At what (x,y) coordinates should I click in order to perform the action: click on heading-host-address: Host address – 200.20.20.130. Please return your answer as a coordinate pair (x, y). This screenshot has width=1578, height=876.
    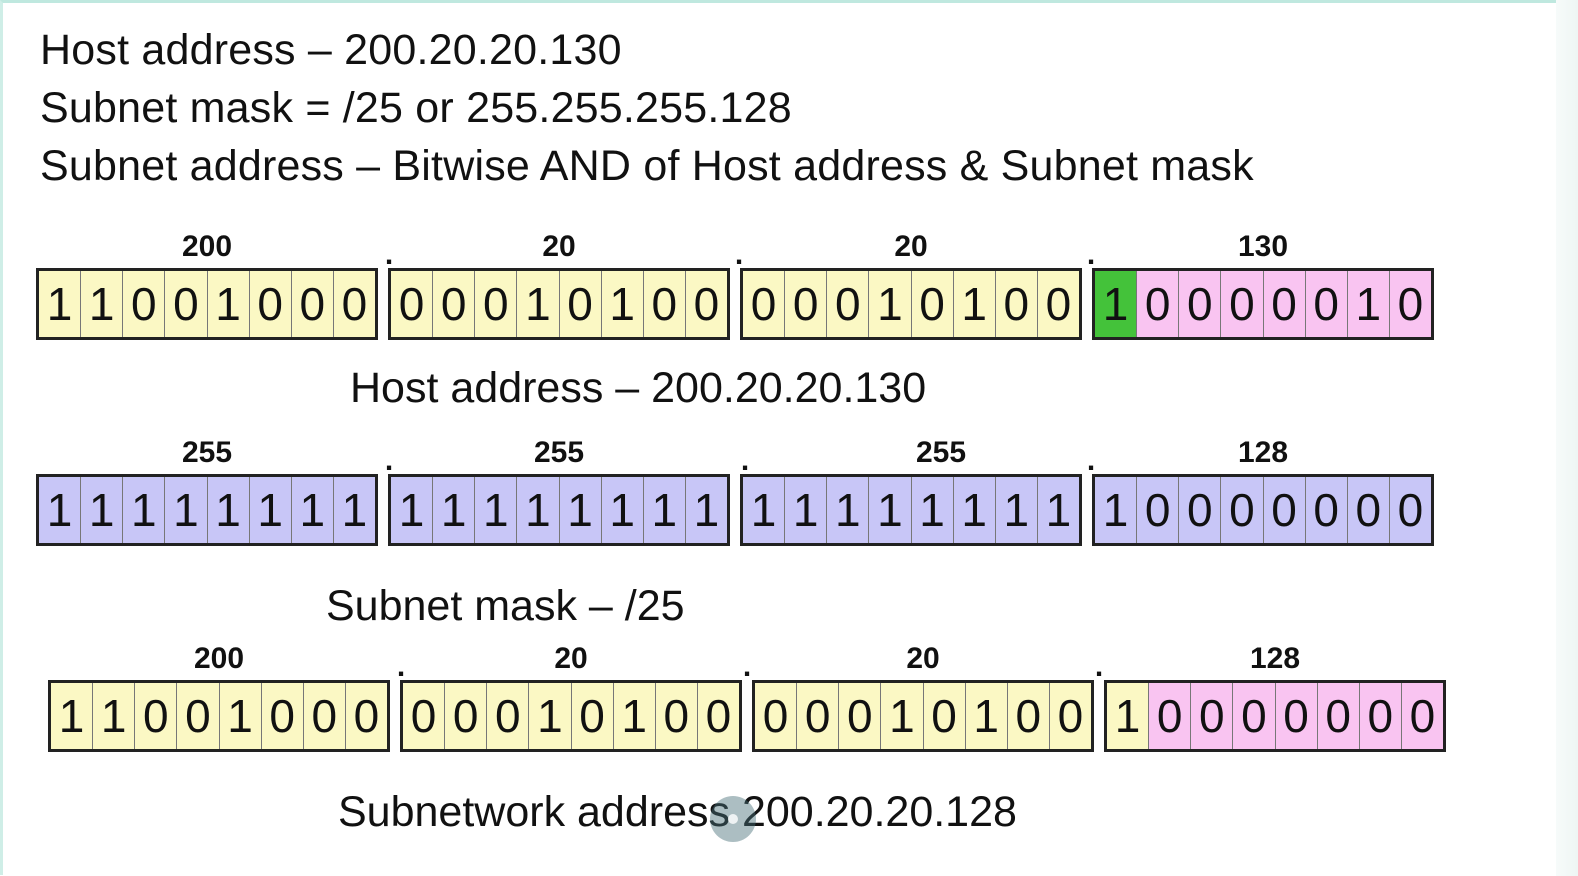
    Looking at the image, I should click on (331, 50).